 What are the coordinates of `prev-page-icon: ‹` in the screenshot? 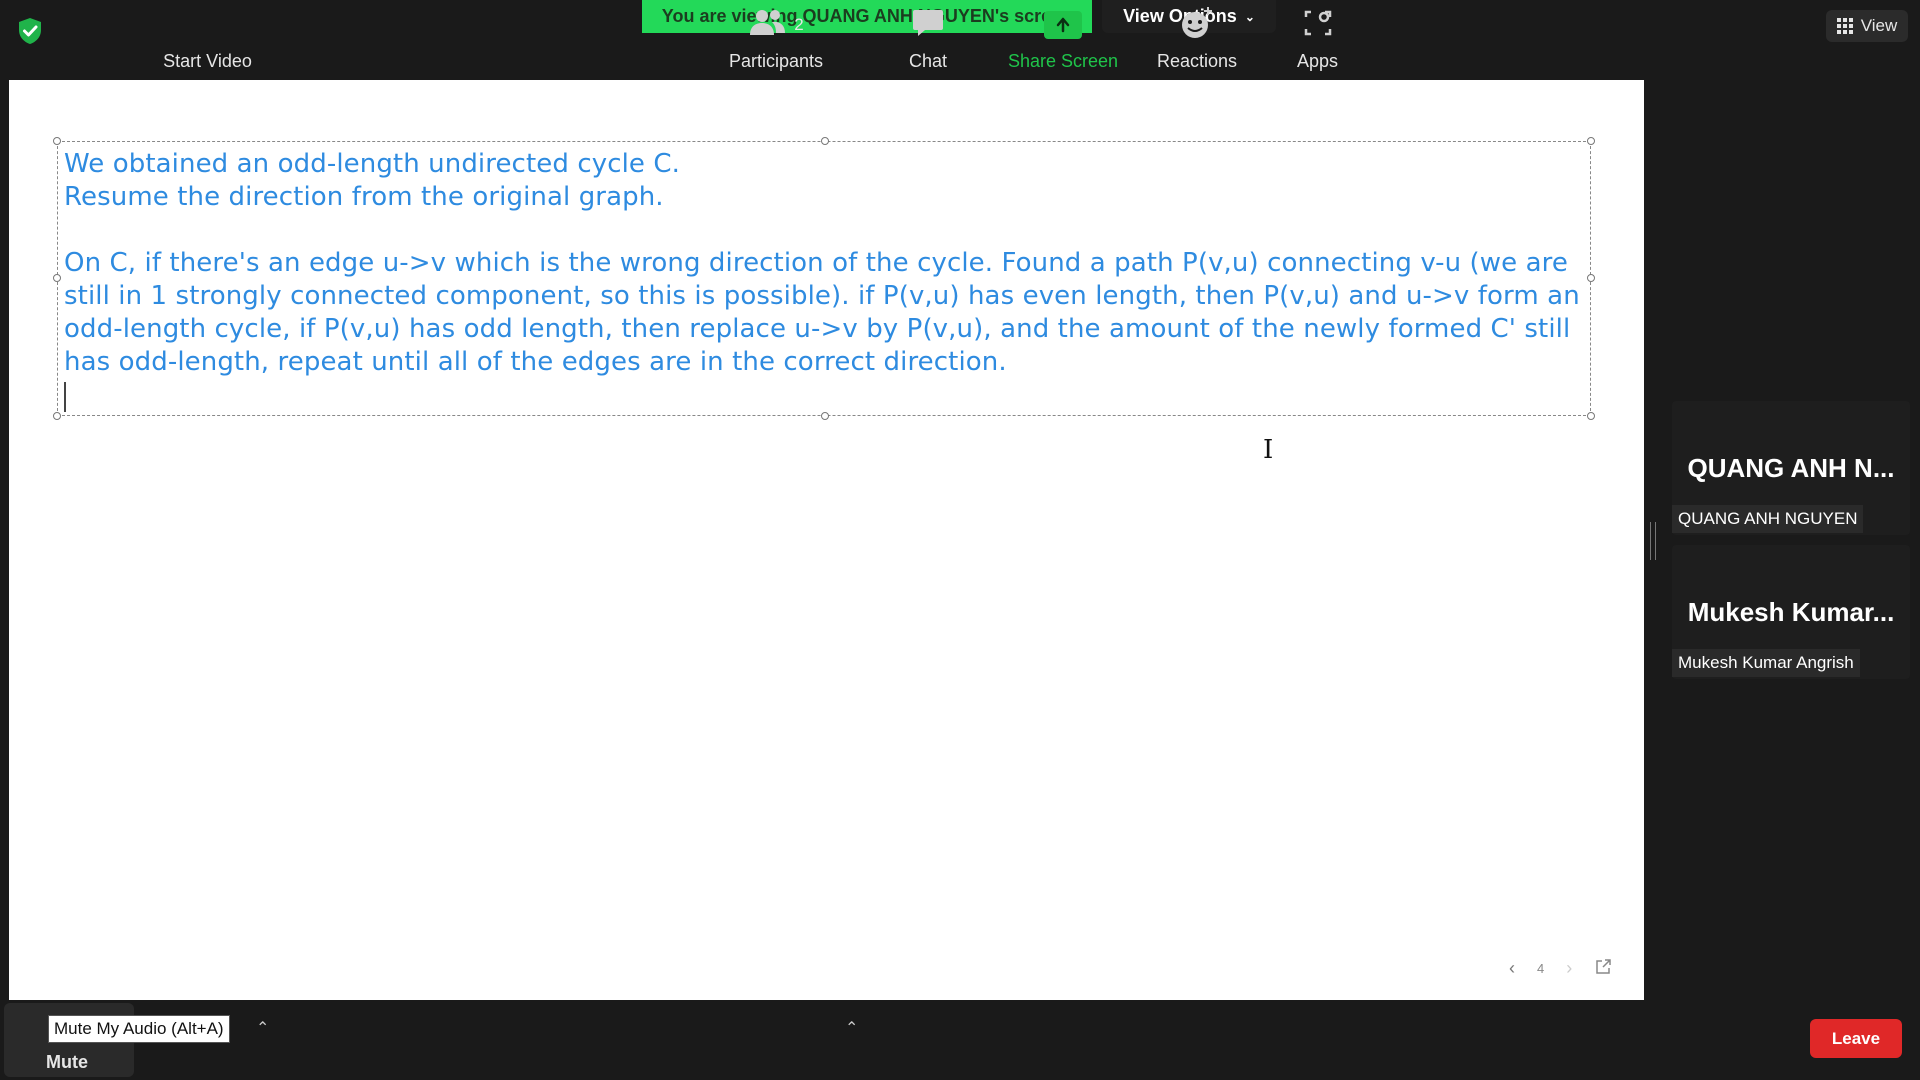 It's located at (1512, 968).